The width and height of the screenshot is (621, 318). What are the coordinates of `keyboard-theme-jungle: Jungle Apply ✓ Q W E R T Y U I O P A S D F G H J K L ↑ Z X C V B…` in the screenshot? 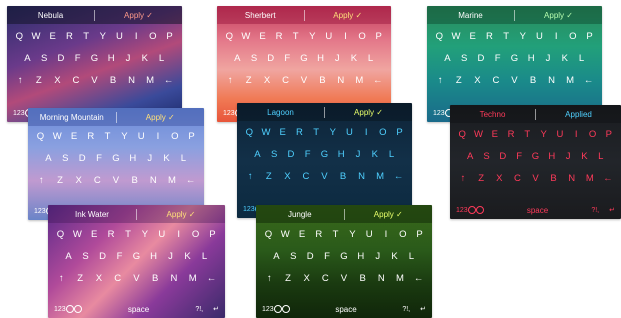 It's located at (344, 261).